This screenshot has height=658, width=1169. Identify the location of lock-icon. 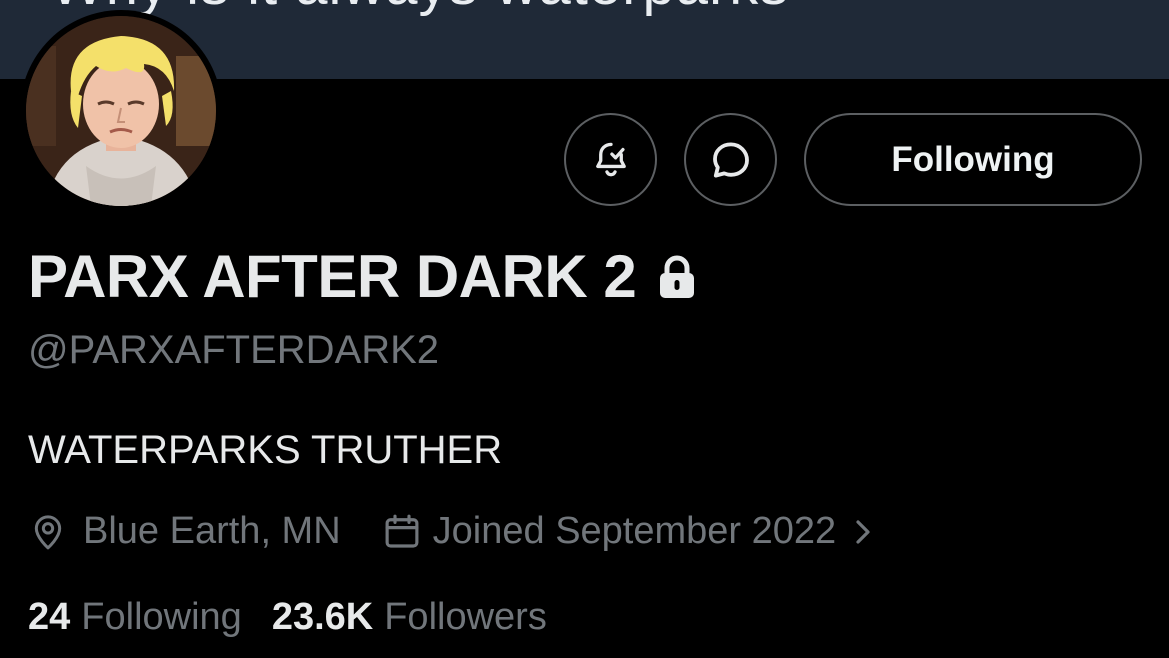
(677, 276).